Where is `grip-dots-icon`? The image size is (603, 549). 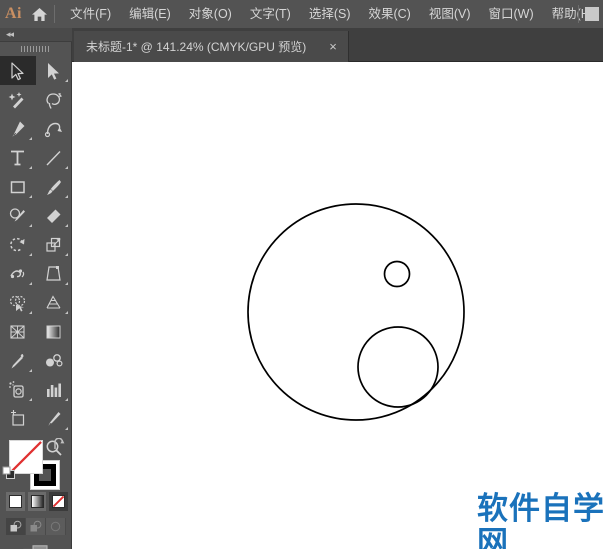
grip-dots-icon is located at coordinates (36, 49).